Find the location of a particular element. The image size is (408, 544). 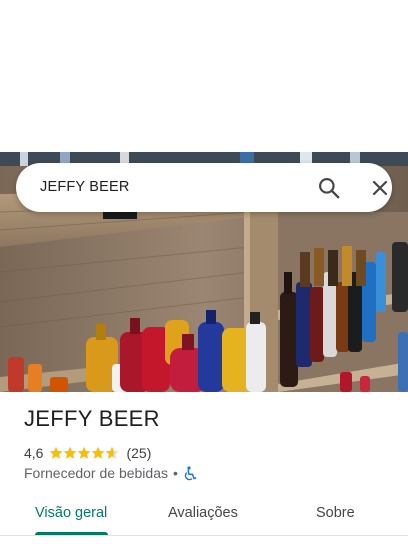

tab-divider is located at coordinates (204, 535).